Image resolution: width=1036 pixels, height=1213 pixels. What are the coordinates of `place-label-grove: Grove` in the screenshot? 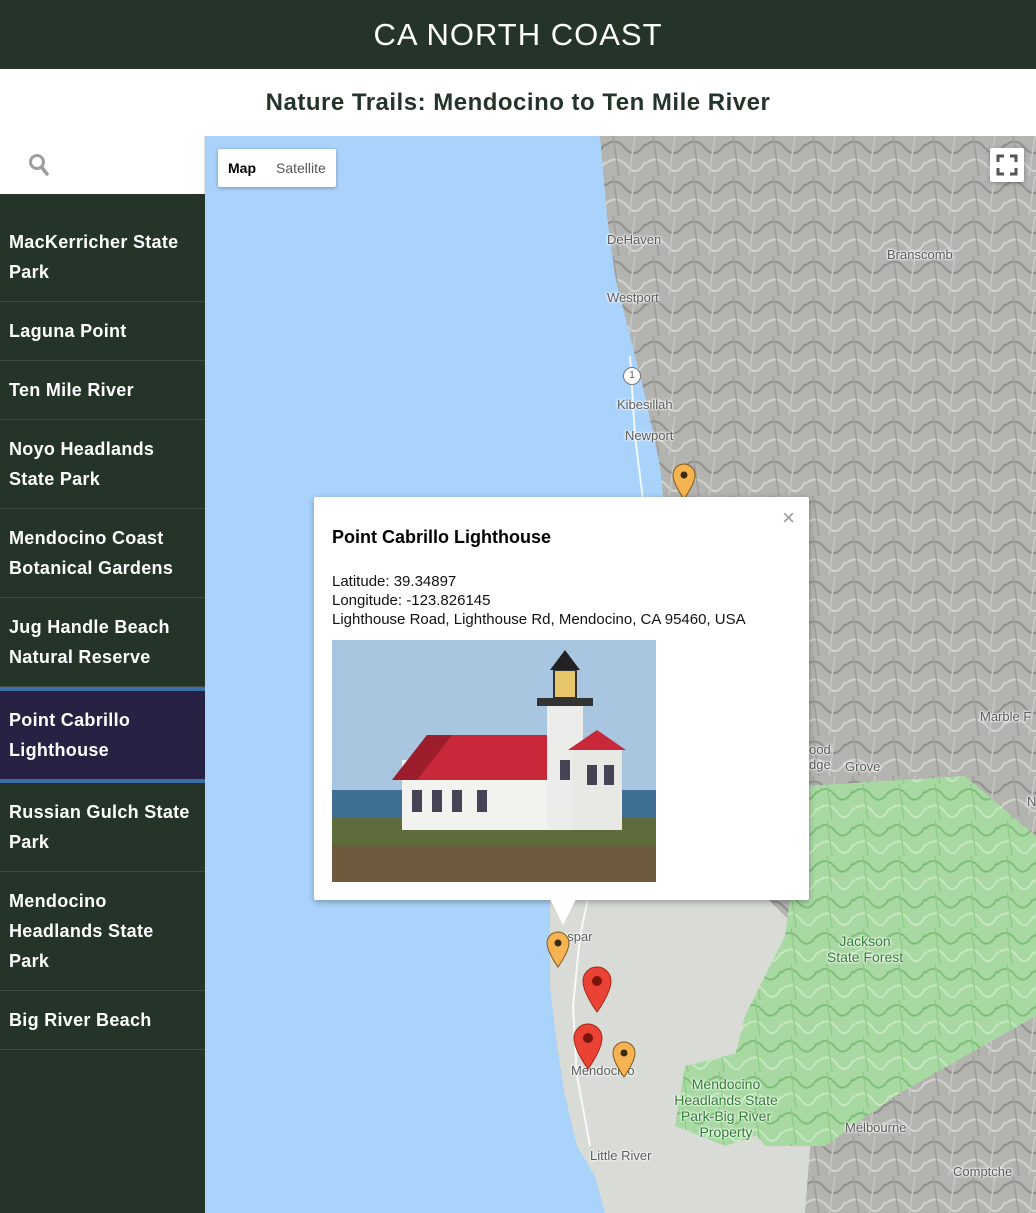 It's located at (863, 766).